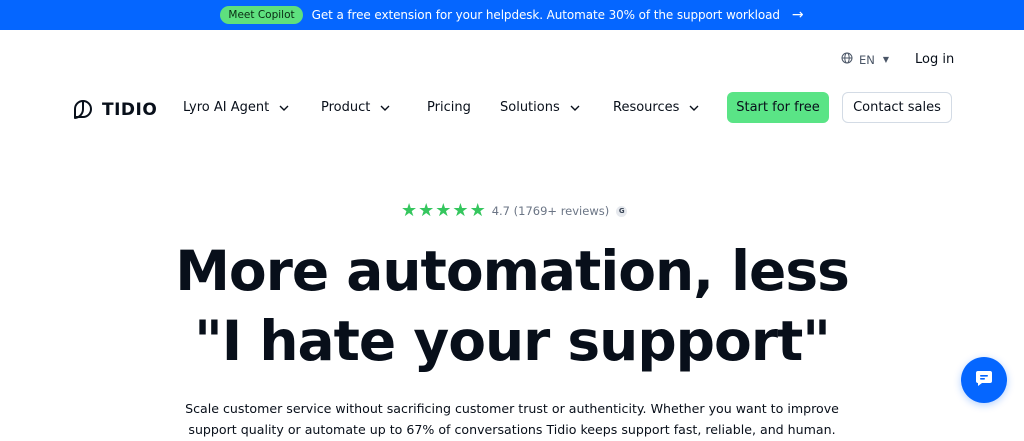 The width and height of the screenshot is (1024, 441). I want to click on logo-text: TIDIO, so click(130, 110).